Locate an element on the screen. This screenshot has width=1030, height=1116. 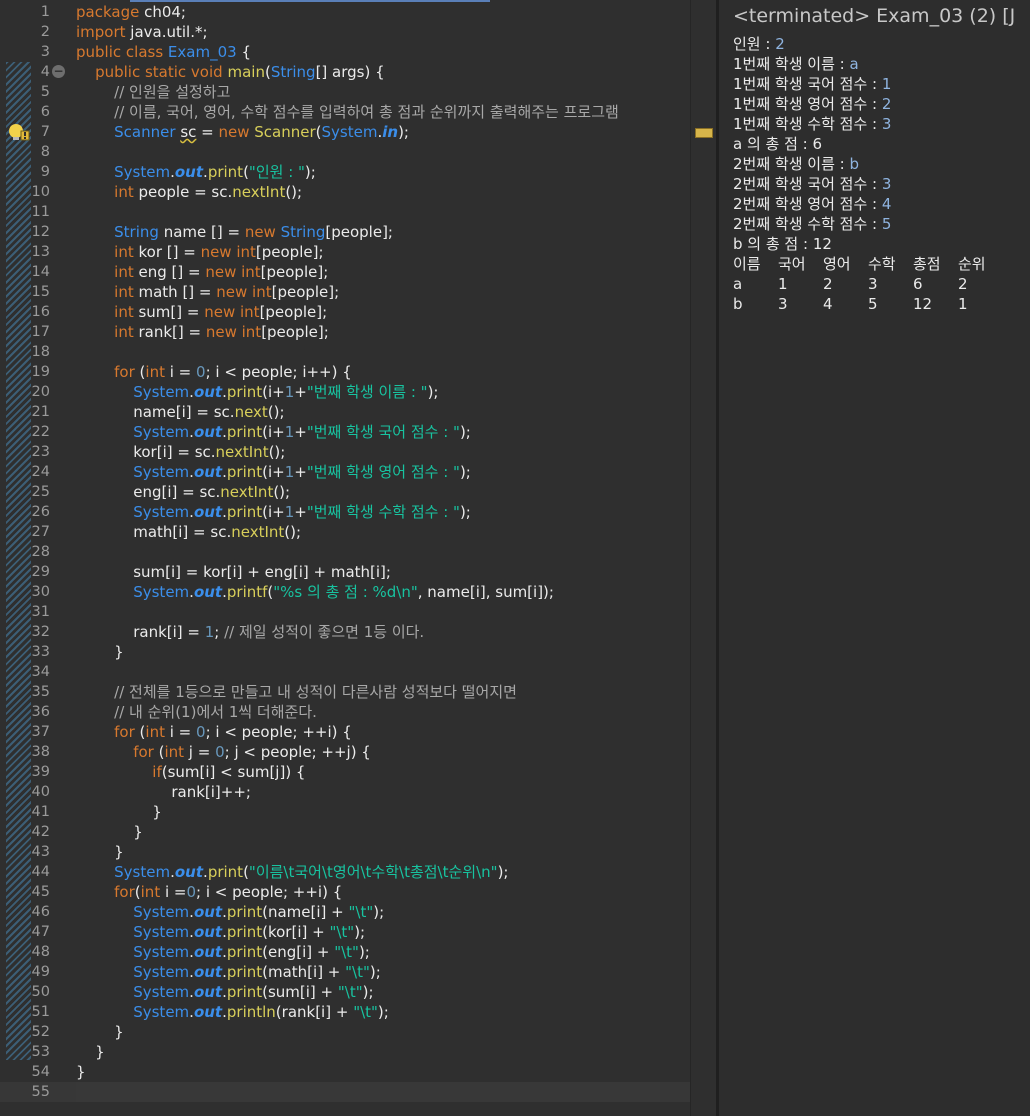
code-text: public static void main(String[] args) { is located at coordinates (230, 72).